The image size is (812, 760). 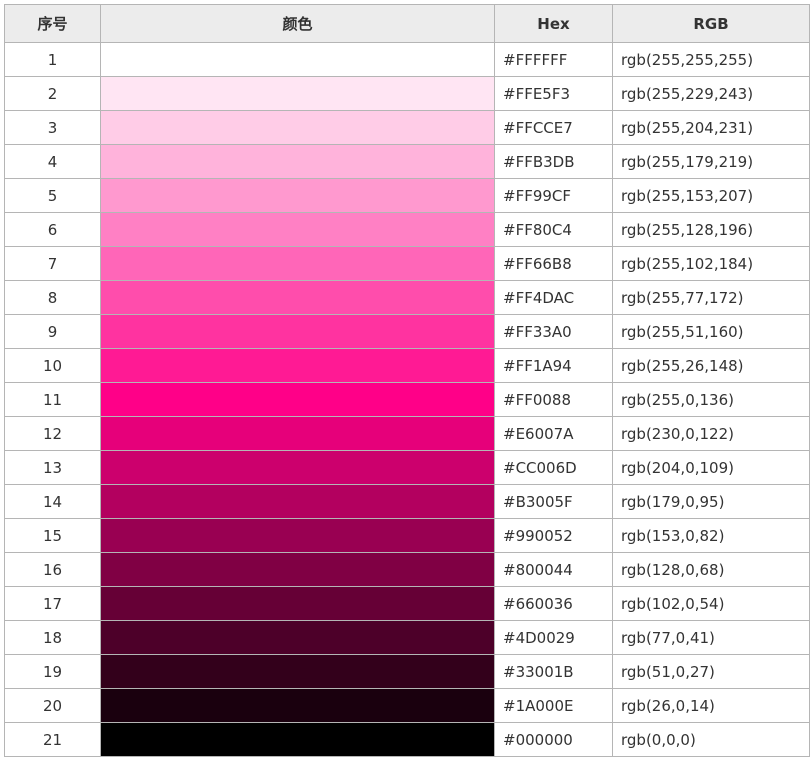 What do you see at coordinates (711, 467) in the screenshot?
I see `rgb-value: rgb(204,0,109)` at bounding box center [711, 467].